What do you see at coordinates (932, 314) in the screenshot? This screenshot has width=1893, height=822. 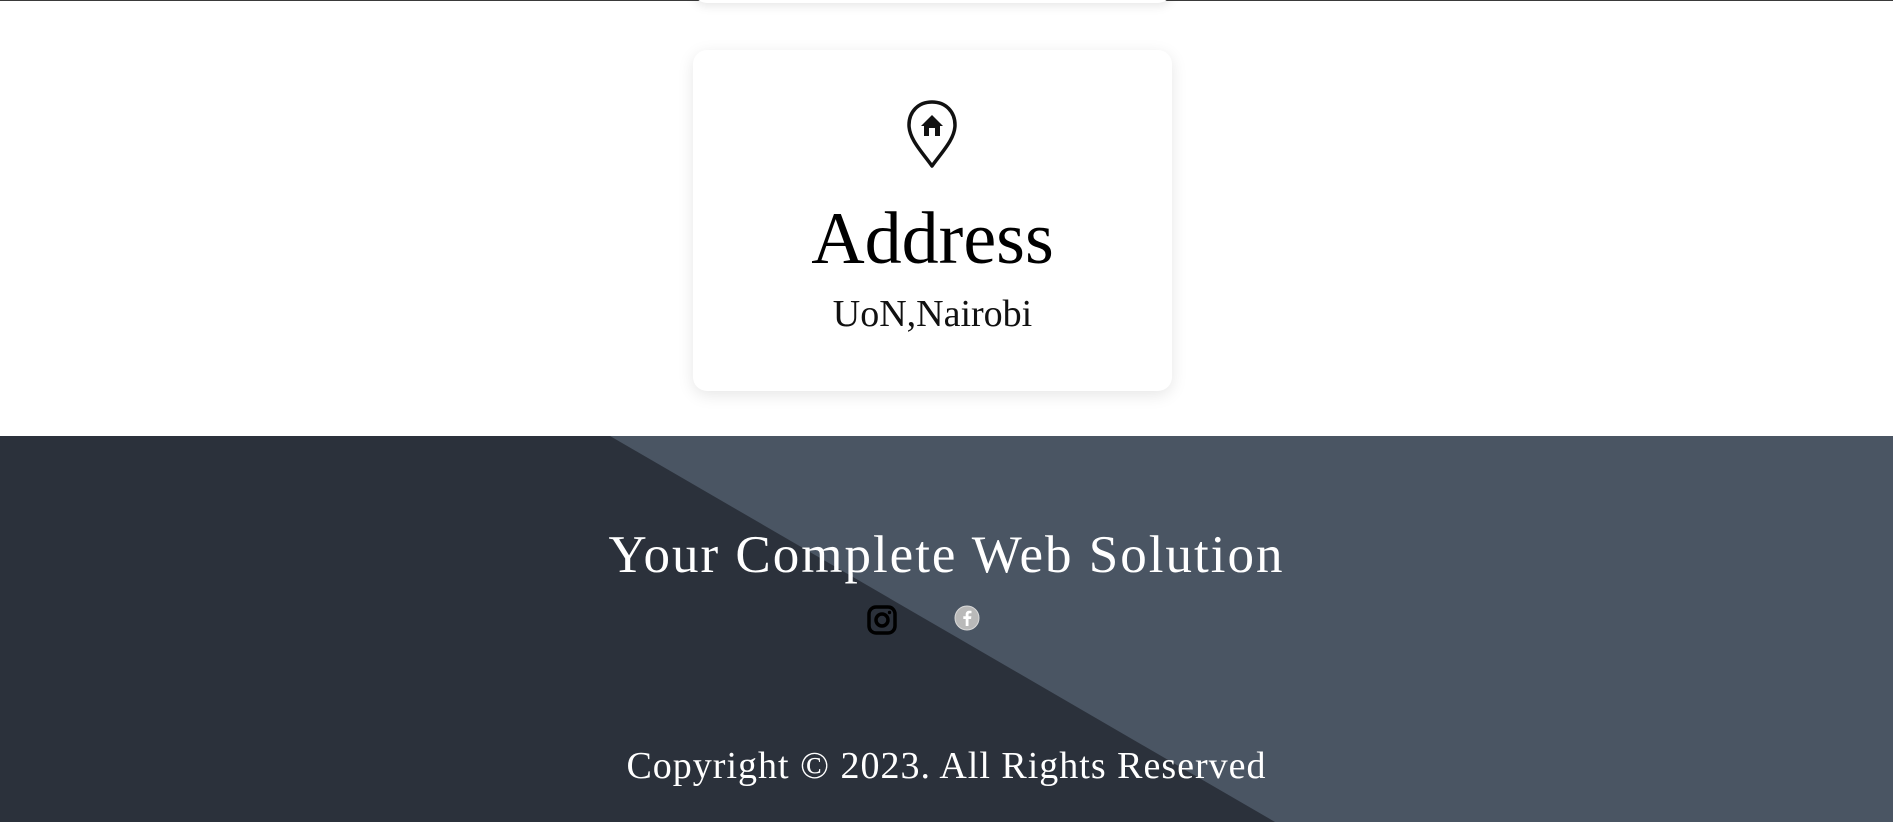 I see `address-text: UoN,Nairobi` at bounding box center [932, 314].